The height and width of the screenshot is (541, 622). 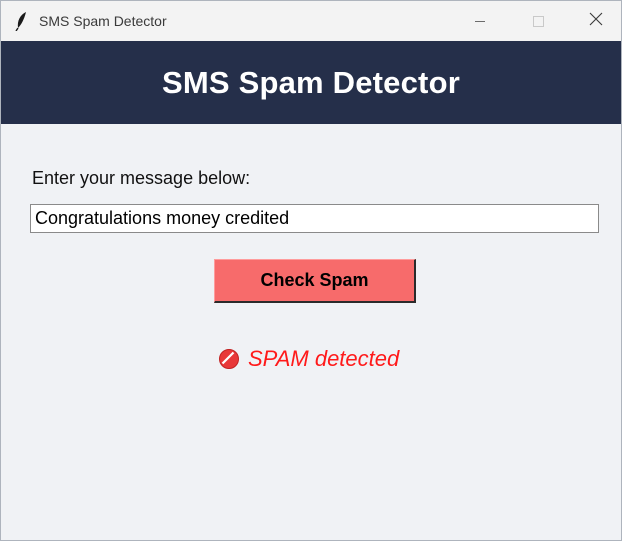 I want to click on result-text: SPAM detected, so click(x=324, y=358).